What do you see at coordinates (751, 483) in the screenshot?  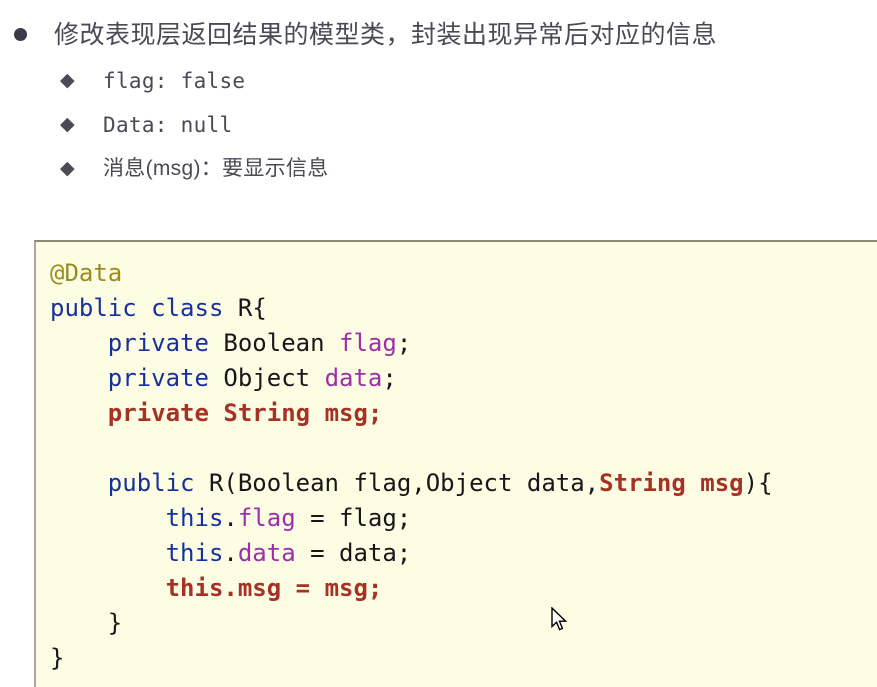 I see `code-token-paren-close: )` at bounding box center [751, 483].